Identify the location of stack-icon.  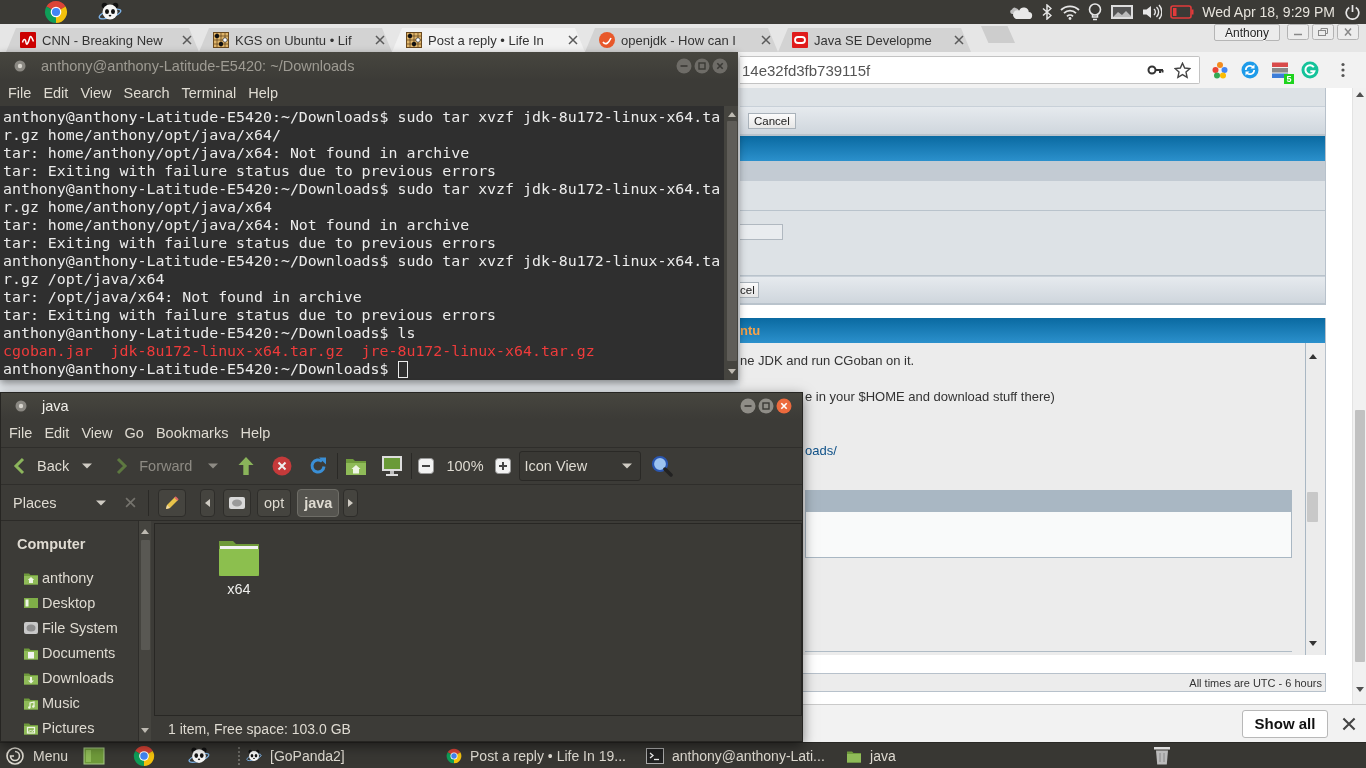
(1280, 70).